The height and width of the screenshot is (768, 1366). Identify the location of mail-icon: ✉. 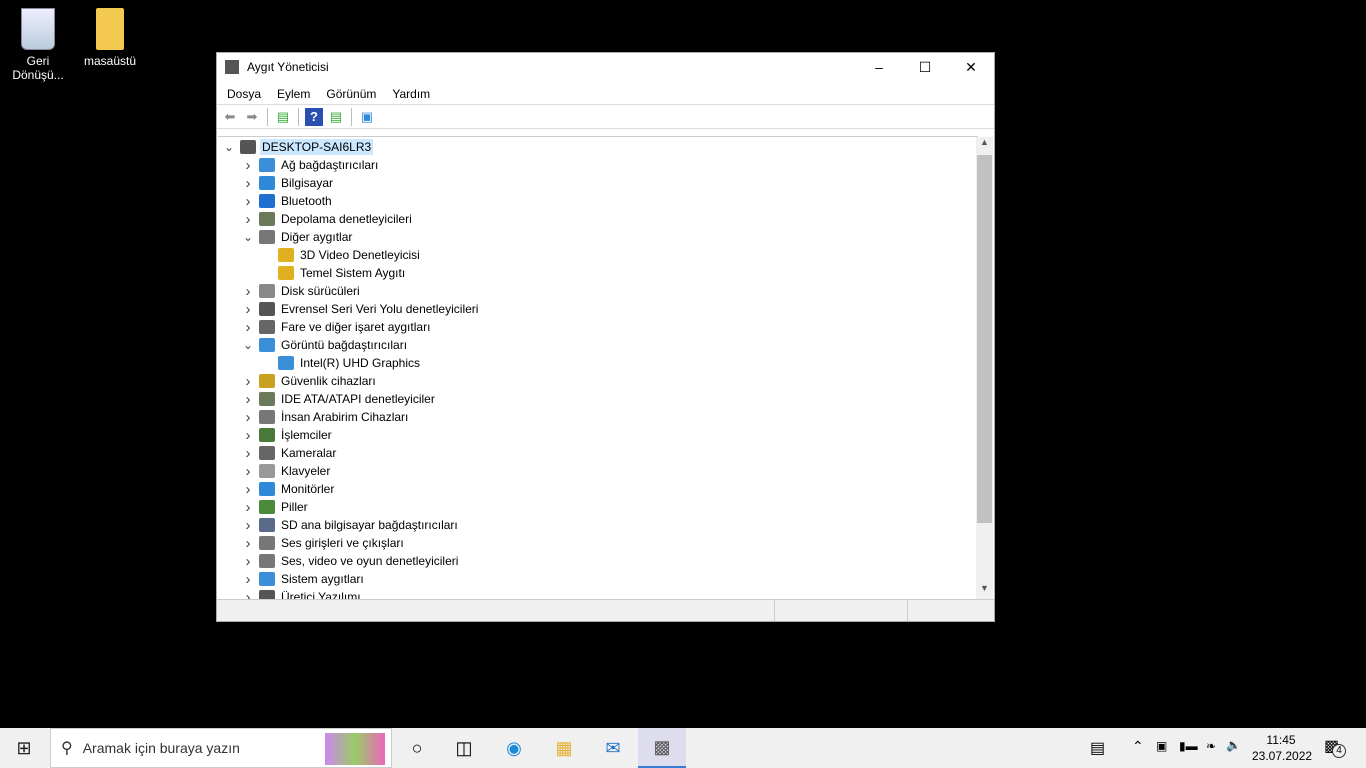
(613, 748).